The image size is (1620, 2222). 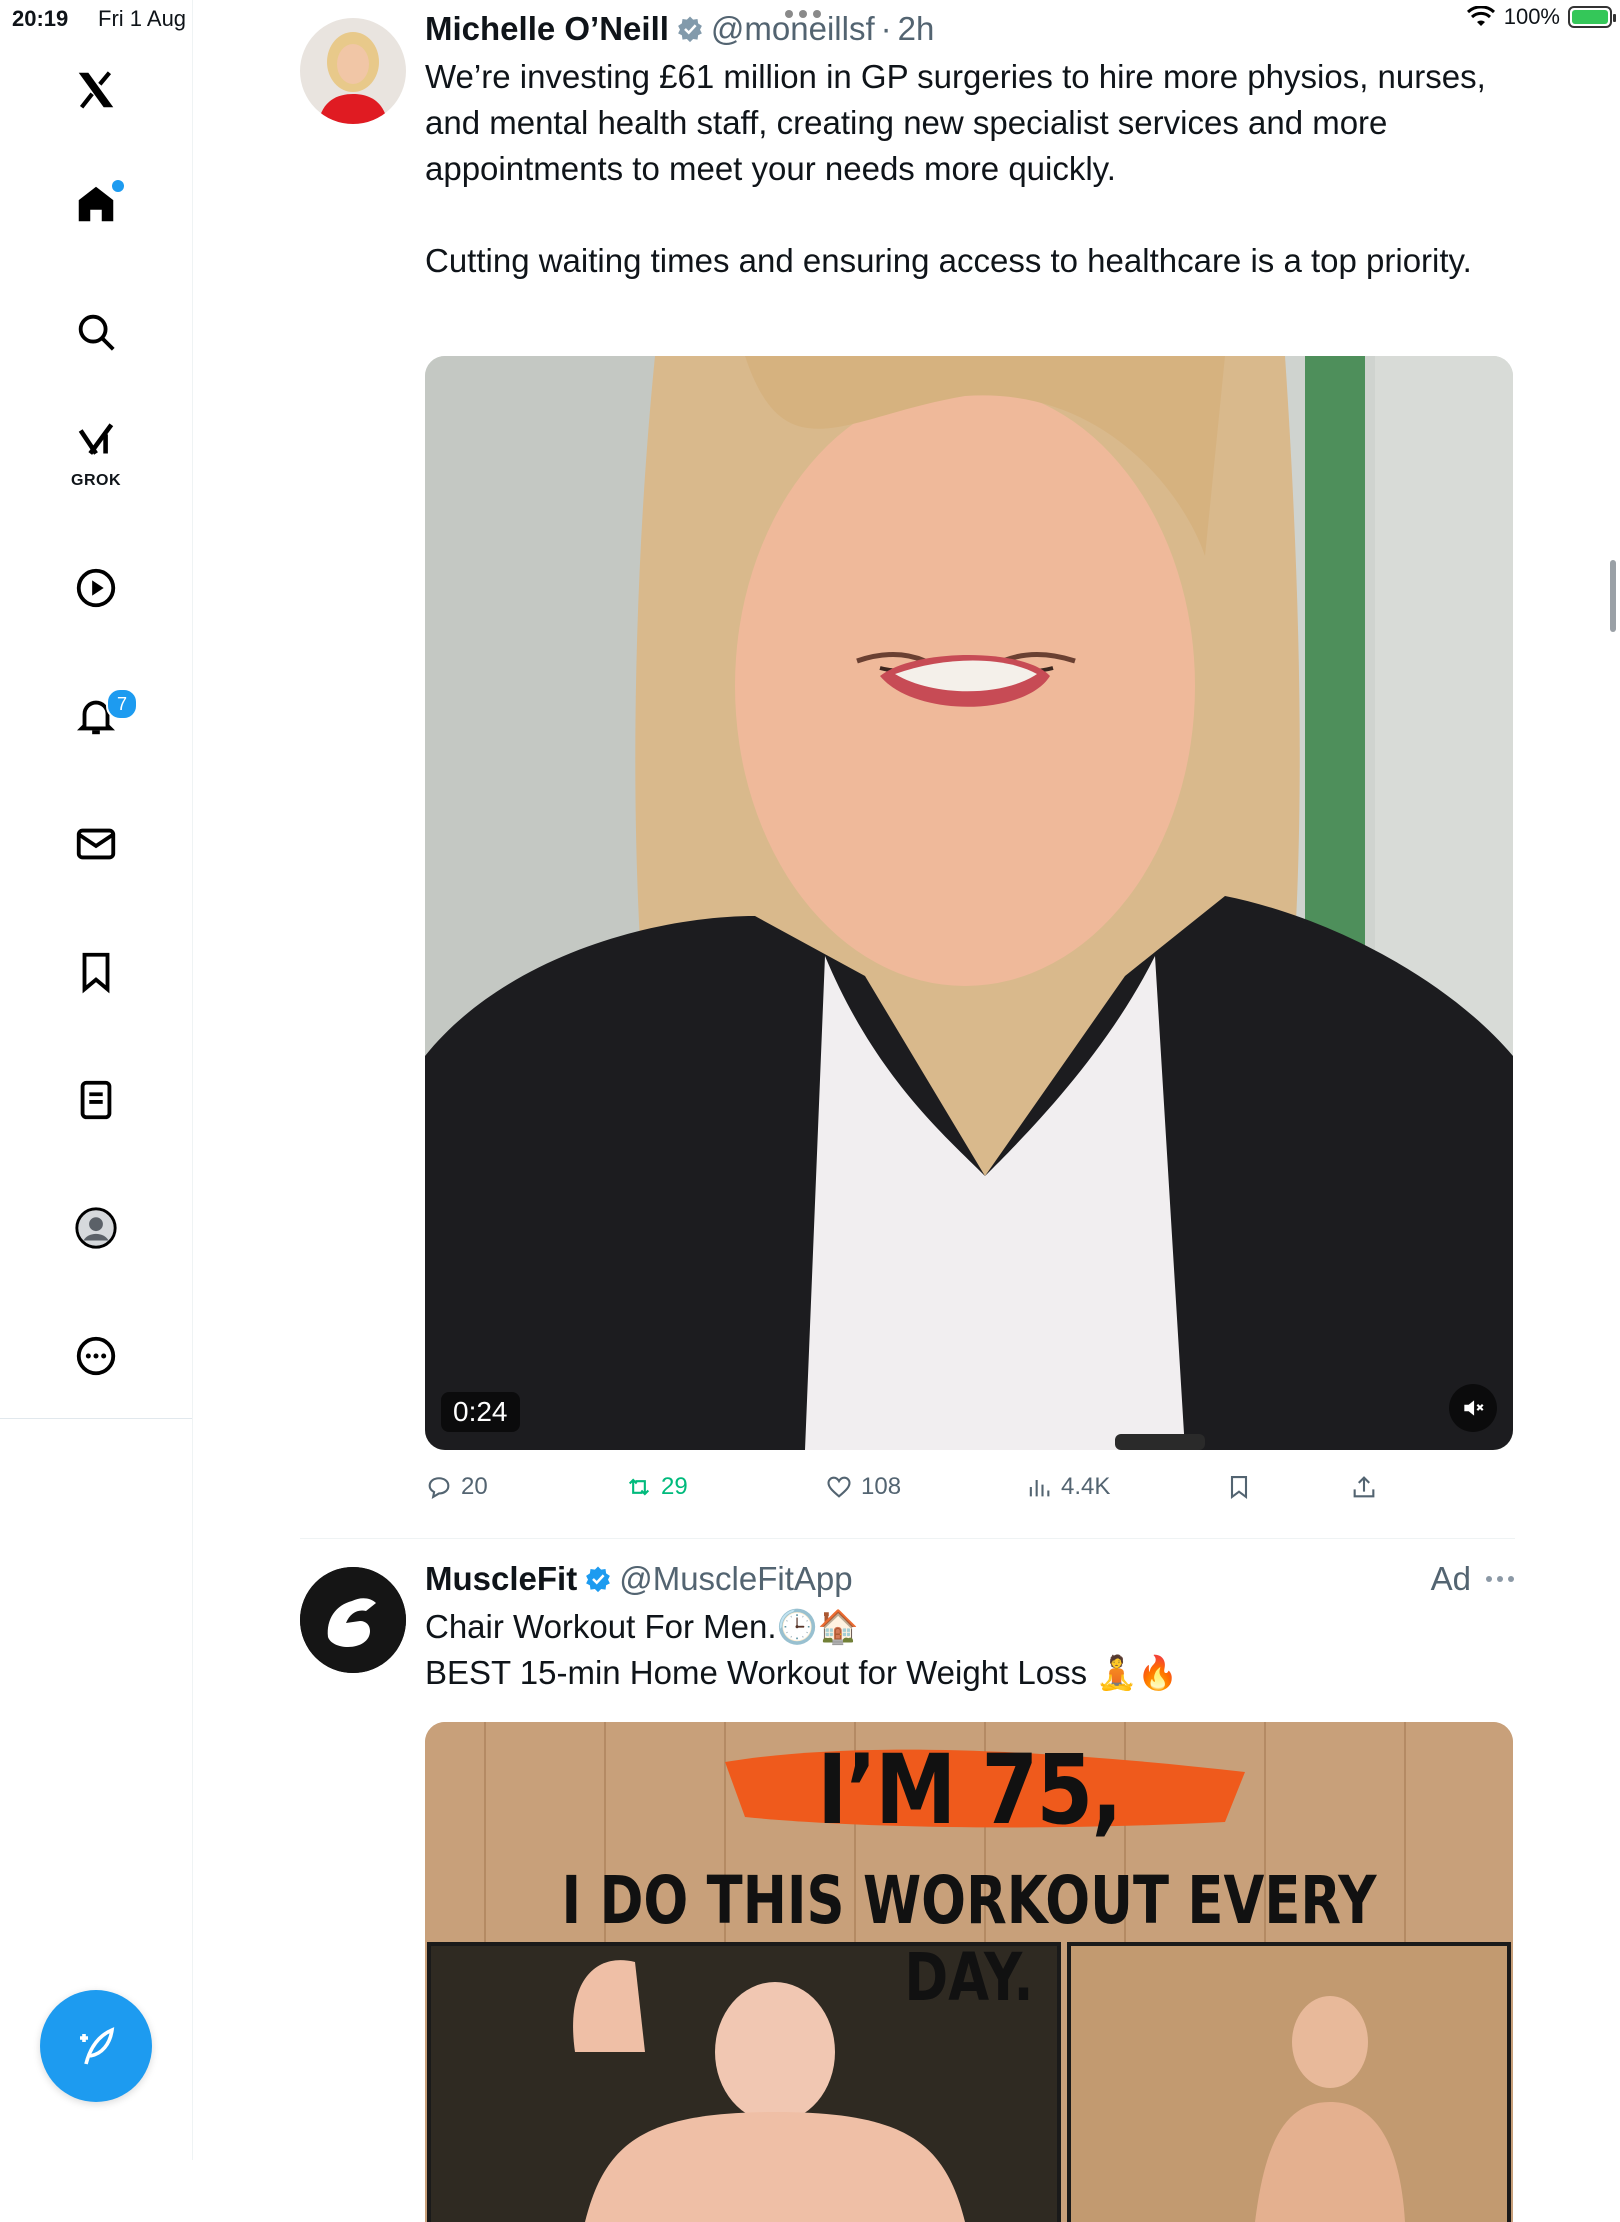 What do you see at coordinates (674, 1486) in the screenshot?
I see `repost-count: 29` at bounding box center [674, 1486].